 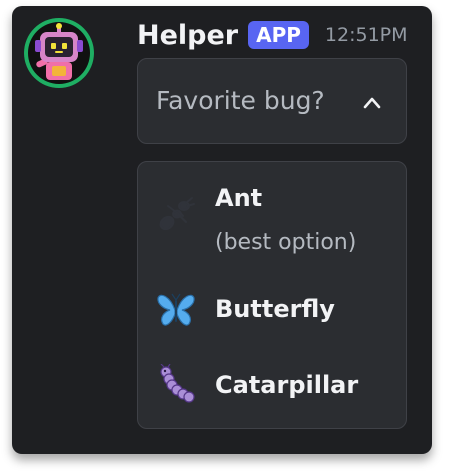 I want to click on option-butterfly: Butterfly, so click(x=272, y=310).